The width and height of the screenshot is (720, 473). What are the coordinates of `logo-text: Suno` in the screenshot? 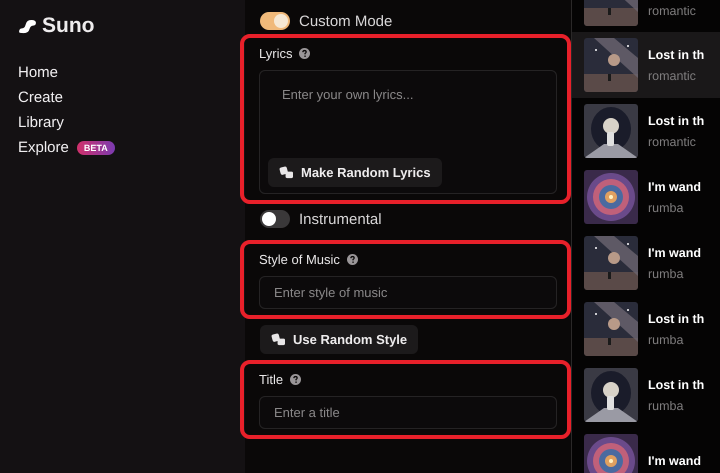 It's located at (68, 26).